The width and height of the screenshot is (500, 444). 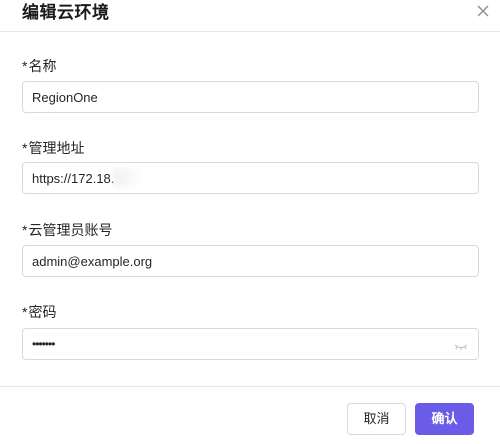 What do you see at coordinates (461, 344) in the screenshot?
I see `eye-closed-icon` at bounding box center [461, 344].